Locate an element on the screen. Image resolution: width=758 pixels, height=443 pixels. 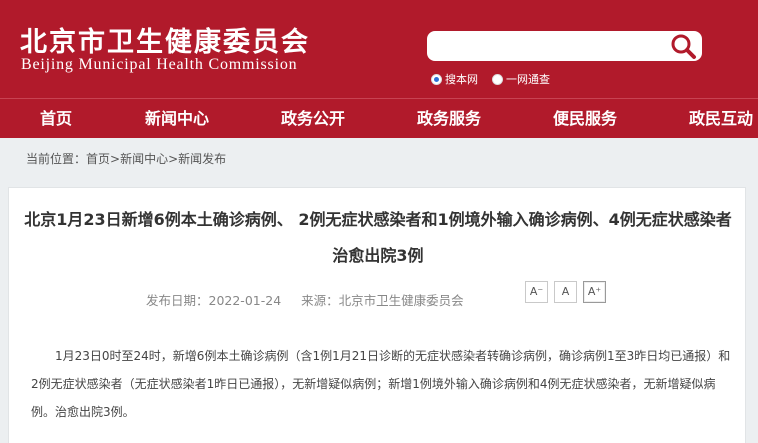
search-button is located at coordinates (683, 46).